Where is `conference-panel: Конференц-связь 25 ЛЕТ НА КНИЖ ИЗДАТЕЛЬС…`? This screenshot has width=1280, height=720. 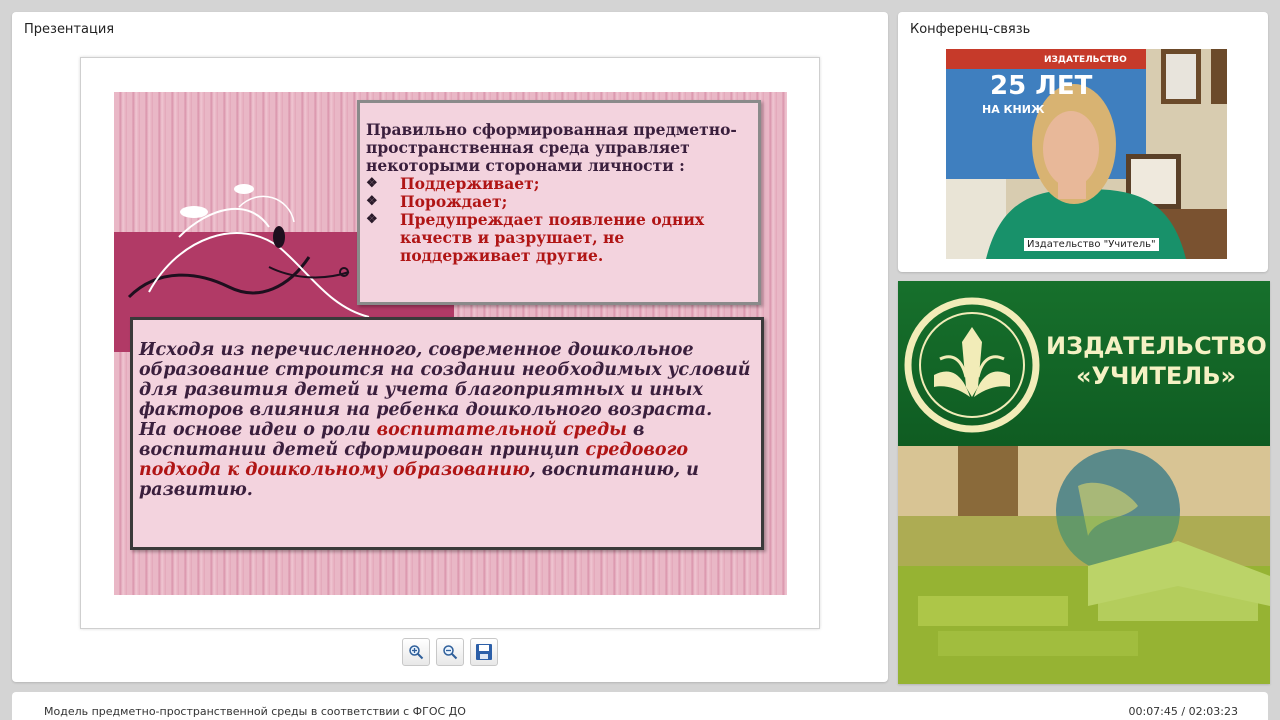 conference-panel: Конференц-связь 25 ЛЕТ НА КНИЖ ИЗДАТЕЛЬС… is located at coordinates (1083, 142).